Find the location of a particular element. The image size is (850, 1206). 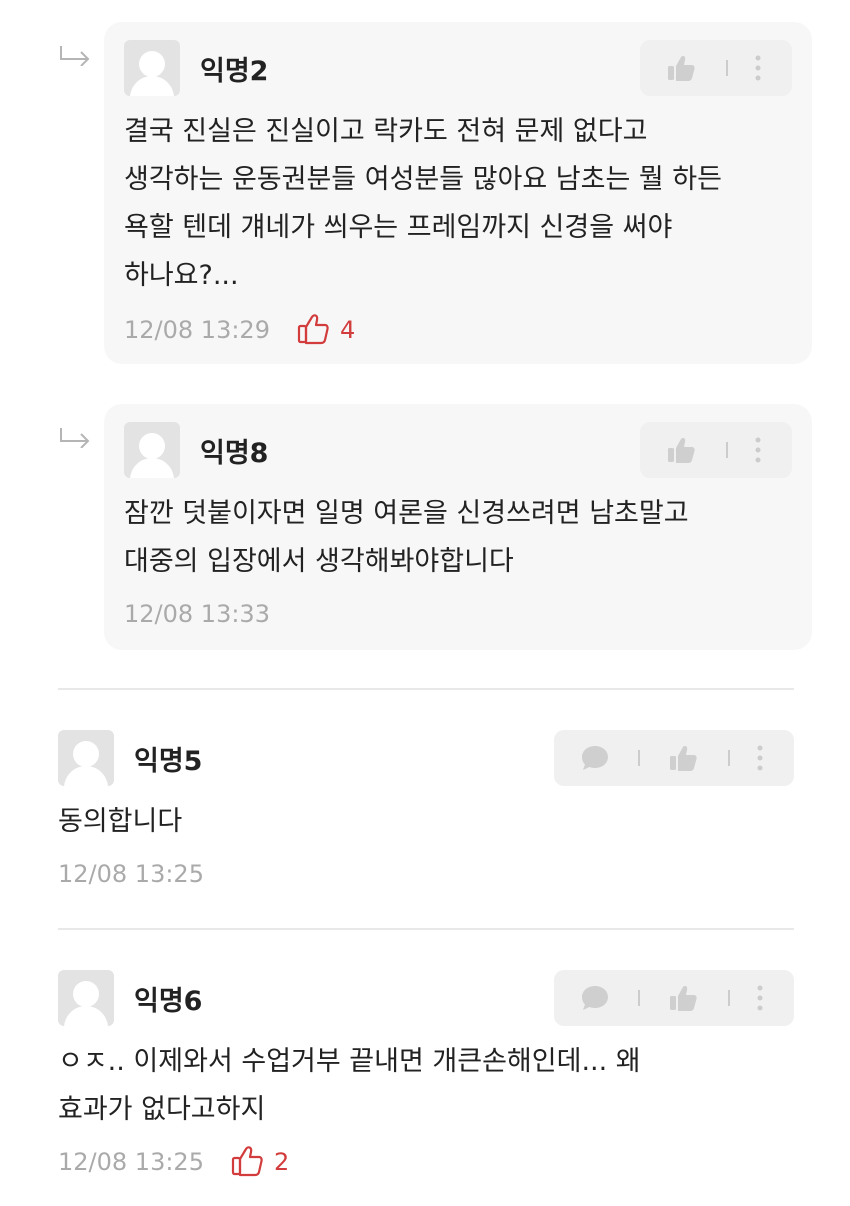

comment-text: ㅇㅈ.. 이제와서 수업거부 끝내면 개큰손해인데... 왜 효과가 없다고하지 is located at coordinates (349, 1085).